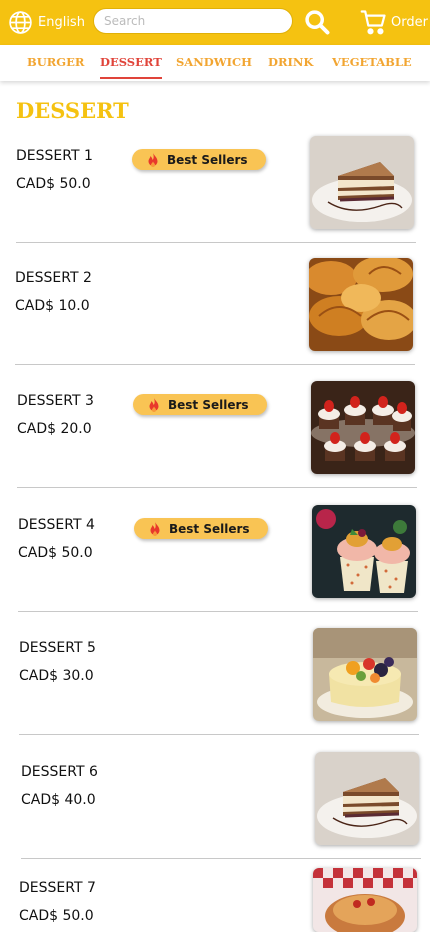 The image size is (430, 932). Describe the element at coordinates (54, 156) in the screenshot. I see `item-name: DESSERT 1` at that location.